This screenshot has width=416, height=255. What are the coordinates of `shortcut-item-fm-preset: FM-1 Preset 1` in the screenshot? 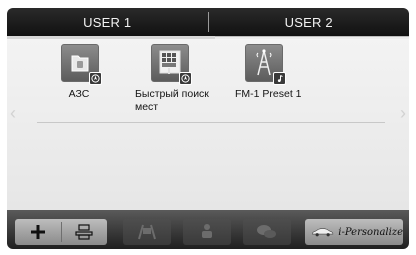 It's located at (275, 72).